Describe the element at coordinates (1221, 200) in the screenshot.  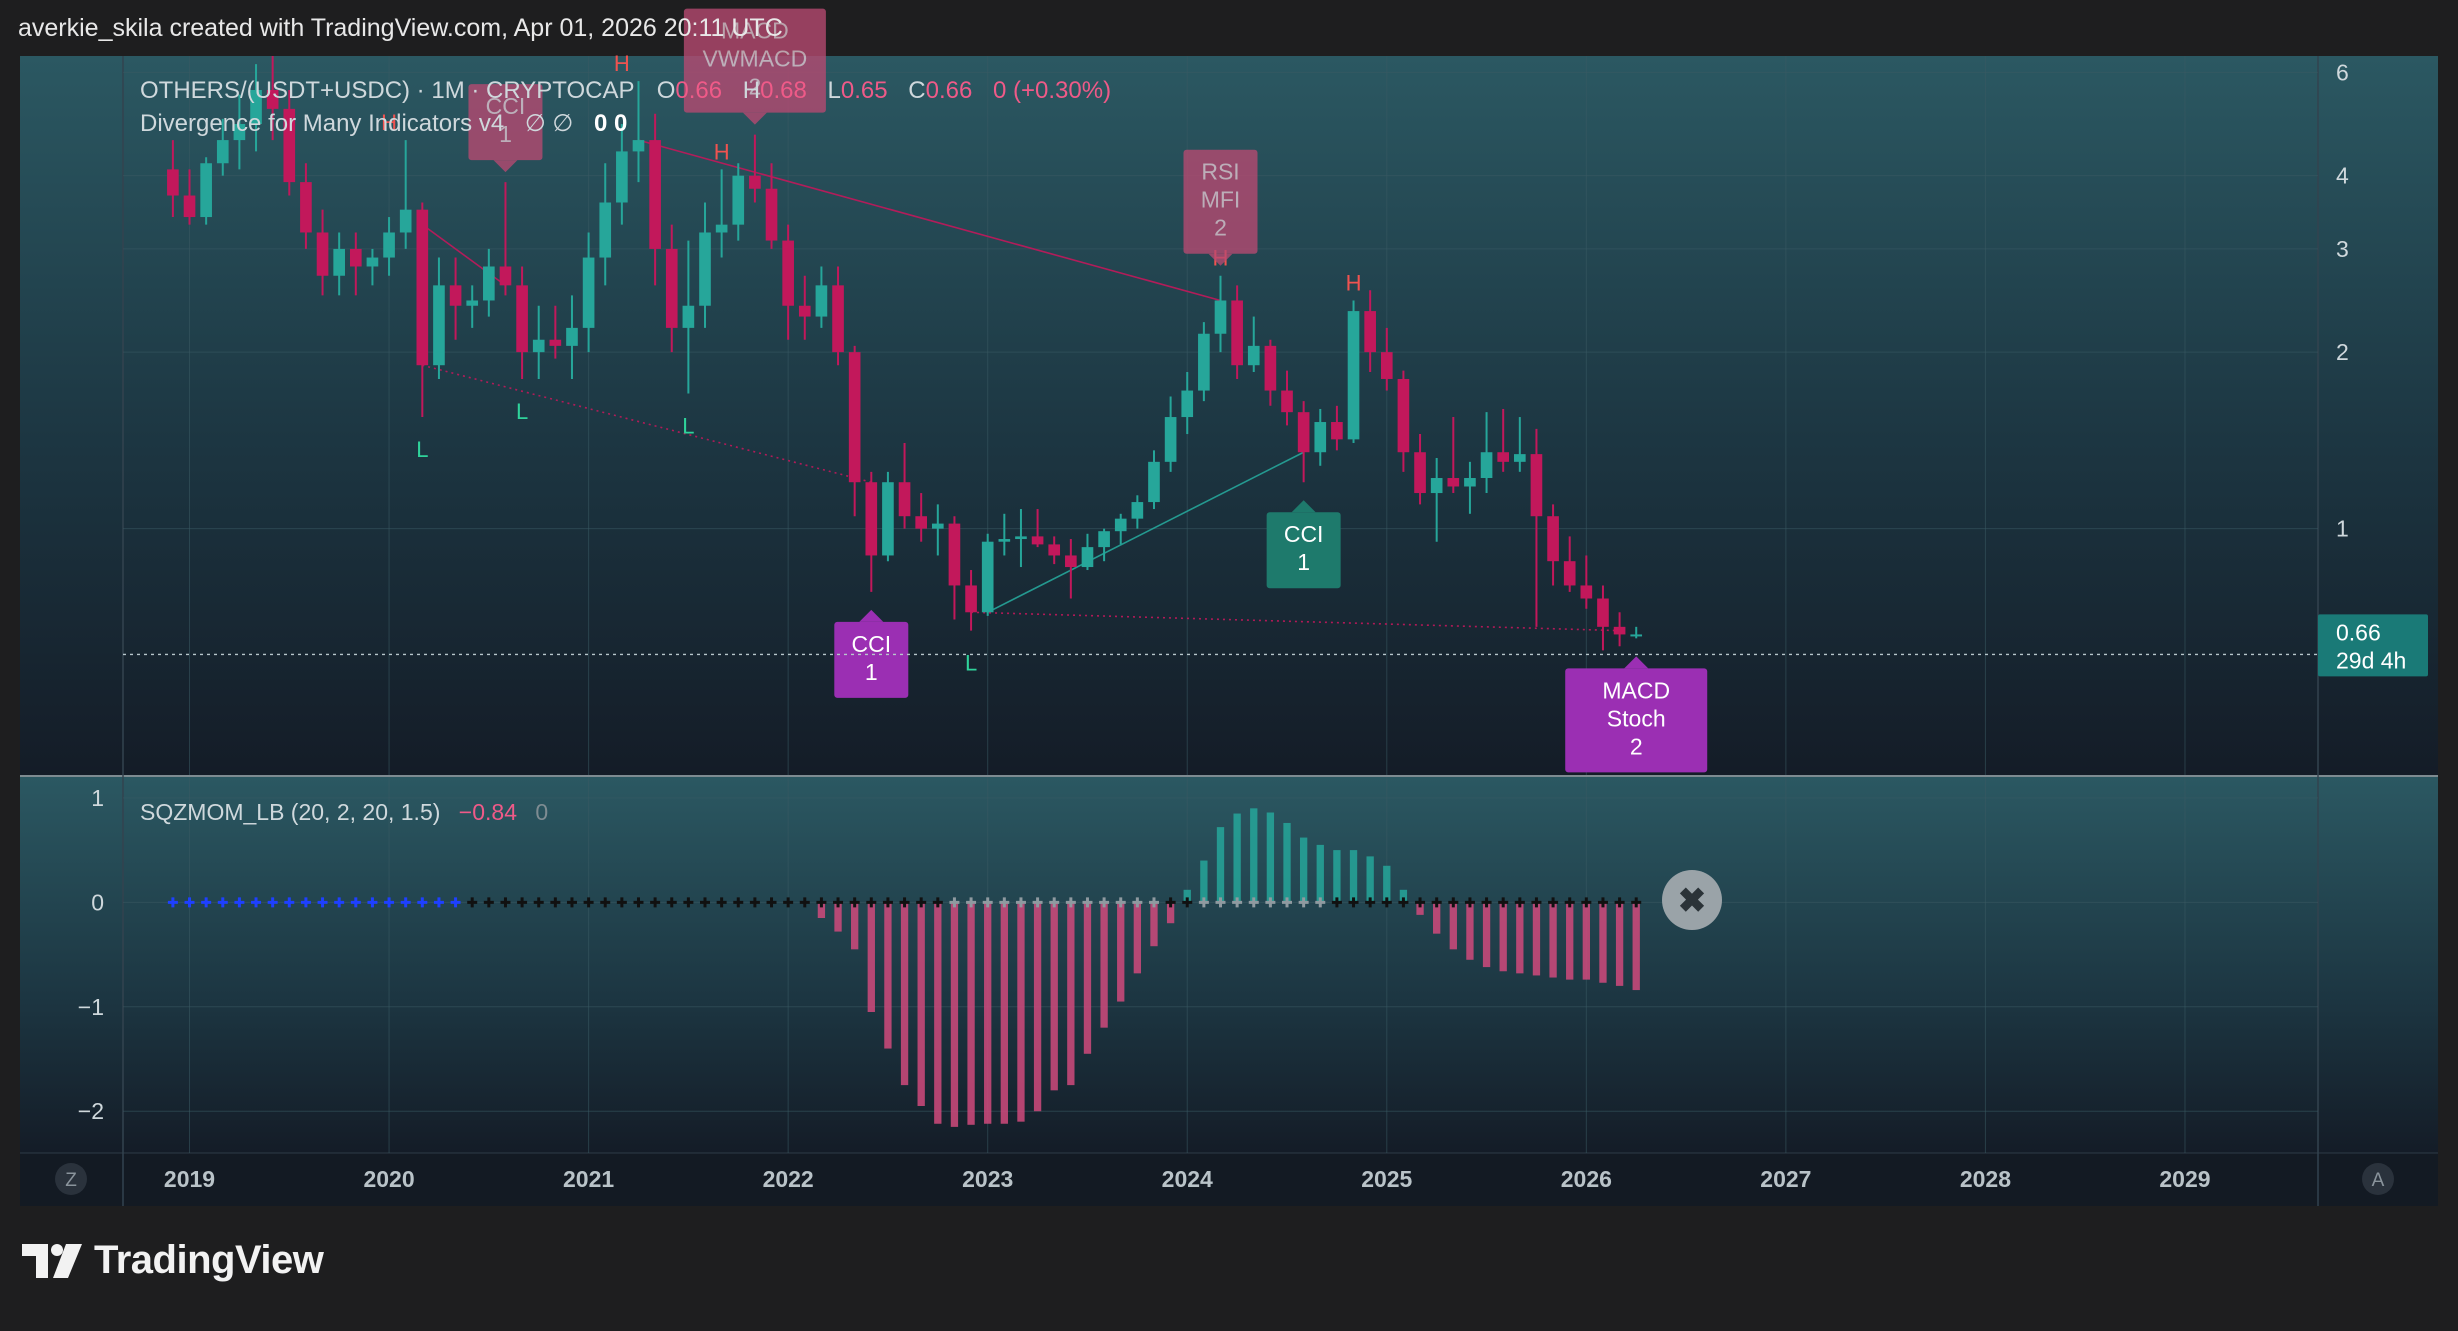
I see `divergence-label-text: MFI` at that location.